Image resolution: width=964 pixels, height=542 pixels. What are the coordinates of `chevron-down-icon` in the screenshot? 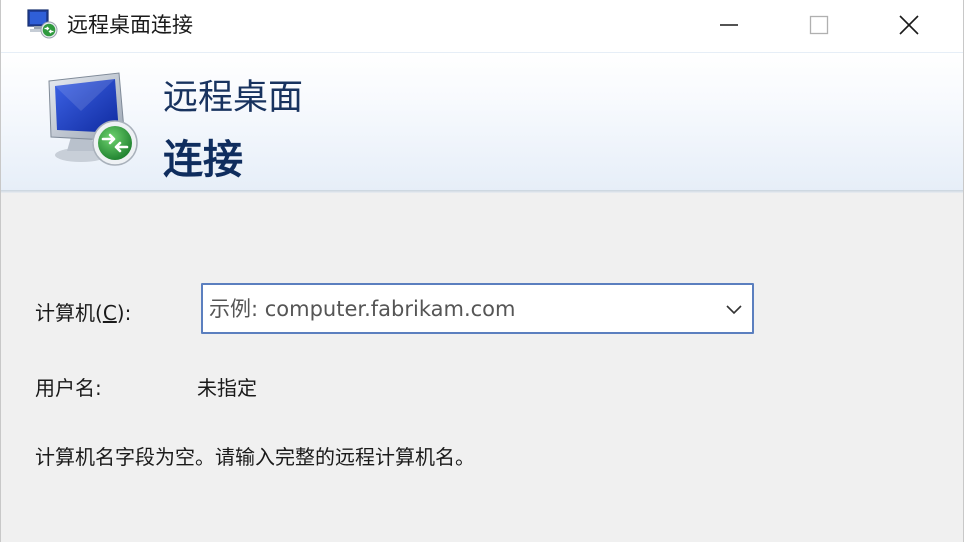 It's located at (734, 309).